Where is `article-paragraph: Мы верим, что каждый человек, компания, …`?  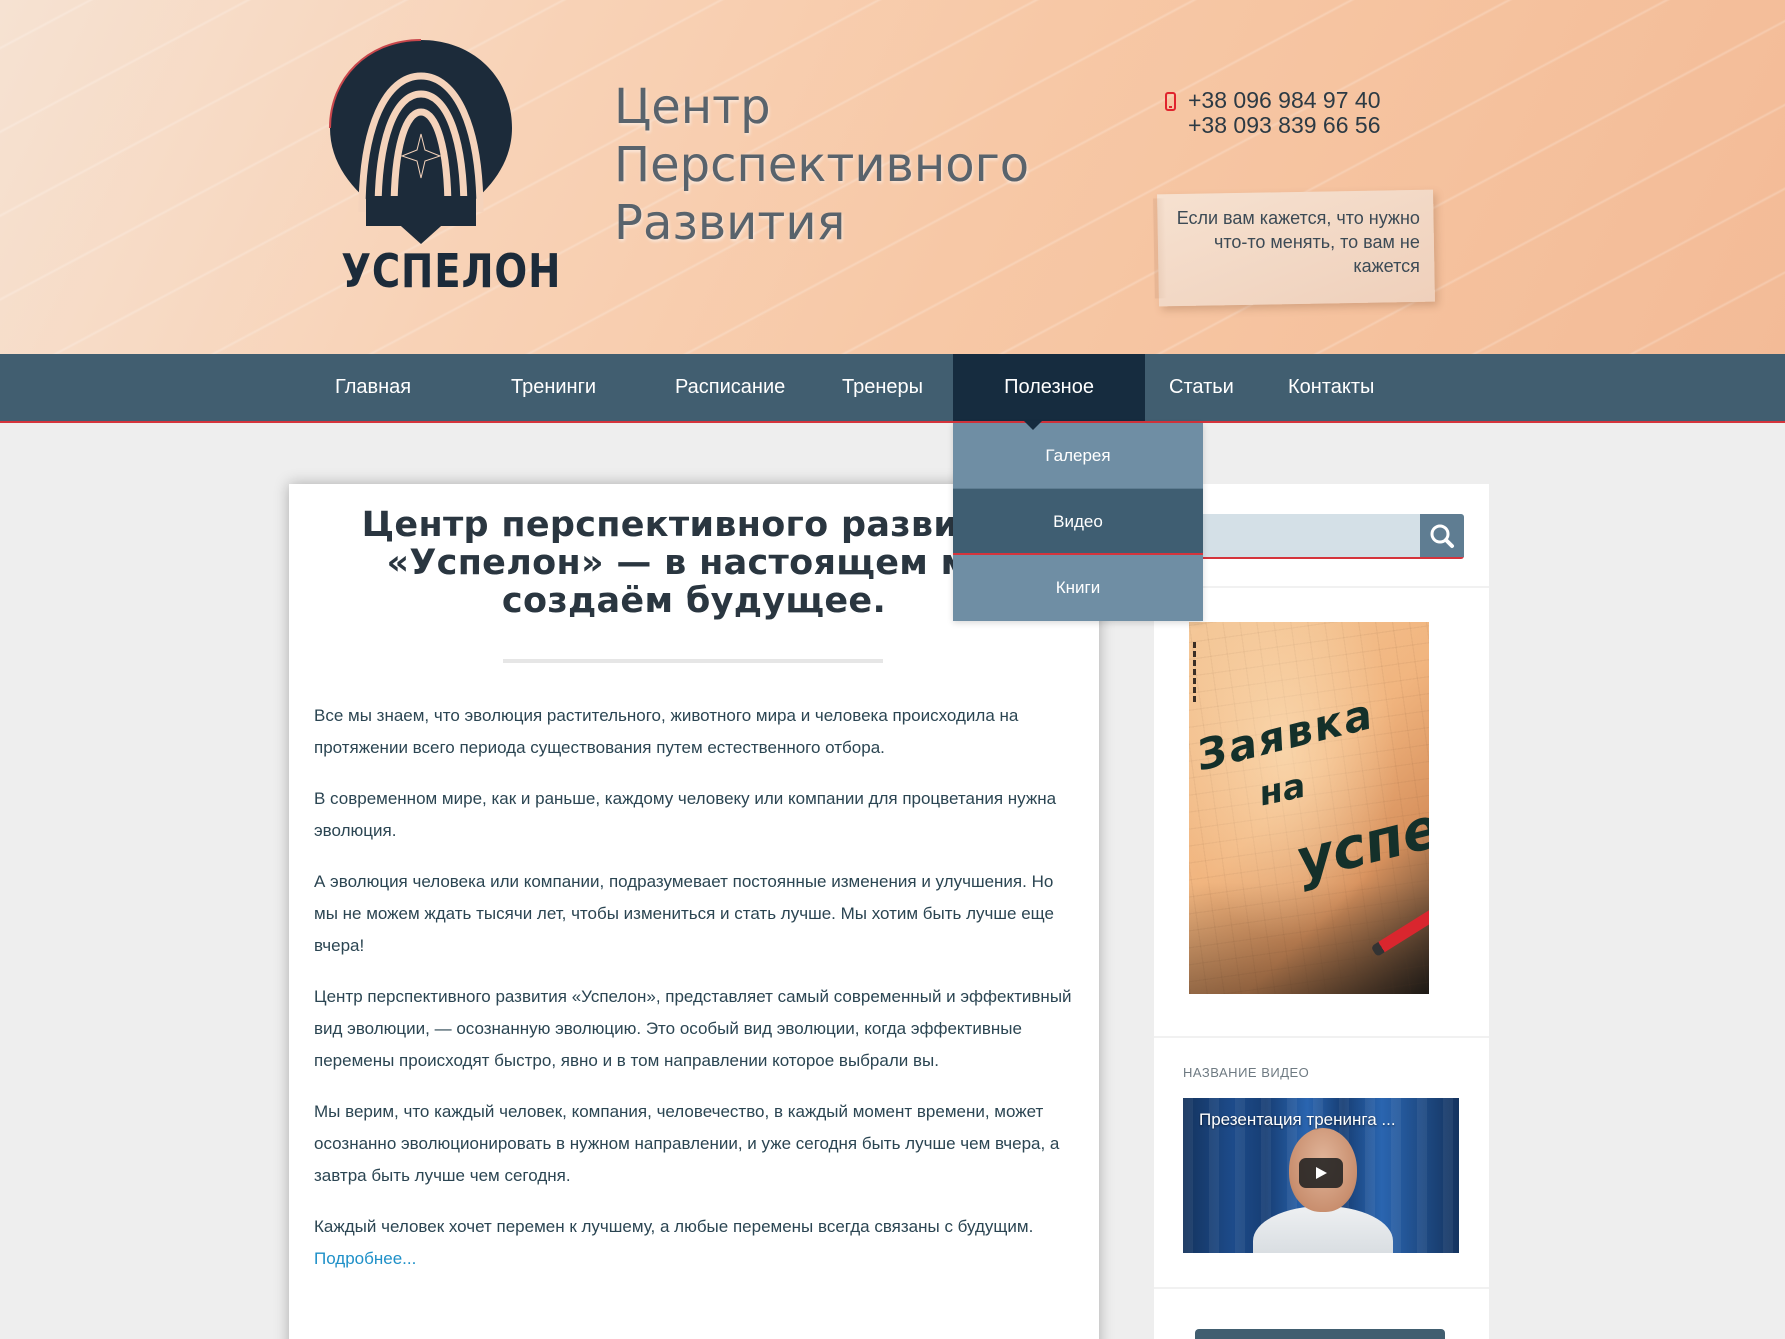
article-paragraph: Мы верим, что каждый человек, компания, … is located at coordinates (687, 1143).